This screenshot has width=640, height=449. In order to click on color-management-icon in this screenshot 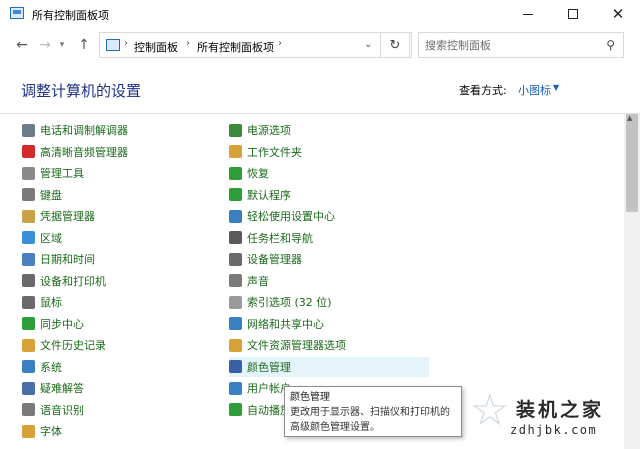, I will do `click(235, 366)`.